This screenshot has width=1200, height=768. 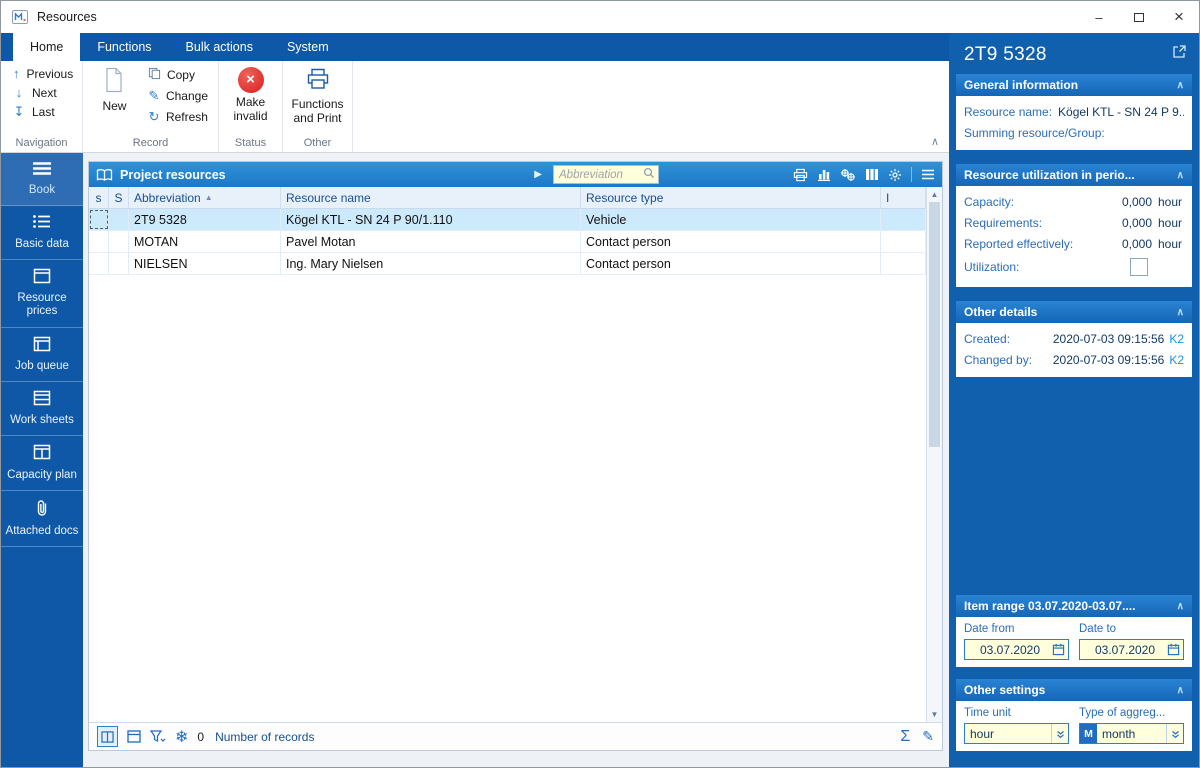 What do you see at coordinates (1108, 338) in the screenshot?
I see `created-value: 2020-07-03 09:15:56` at bounding box center [1108, 338].